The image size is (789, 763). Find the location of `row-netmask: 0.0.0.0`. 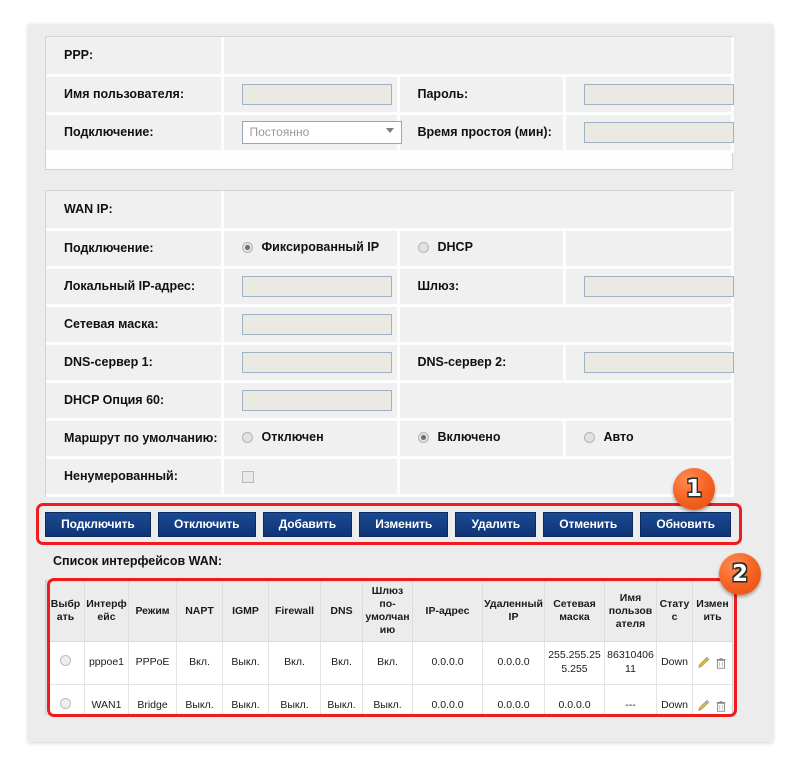

row-netmask: 0.0.0.0 is located at coordinates (574, 698).